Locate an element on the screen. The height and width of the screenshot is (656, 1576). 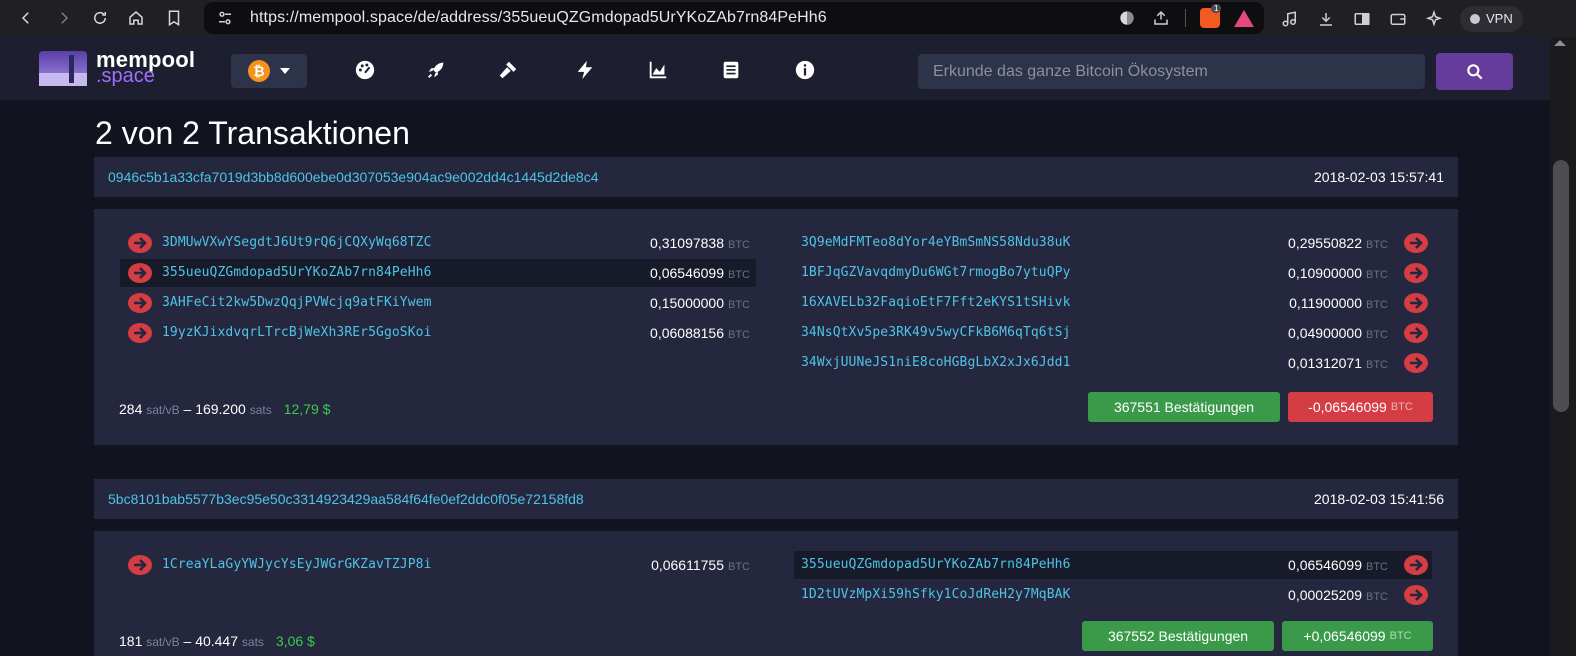
balance-delta-value: +0,06546099 is located at coordinates (1344, 636).